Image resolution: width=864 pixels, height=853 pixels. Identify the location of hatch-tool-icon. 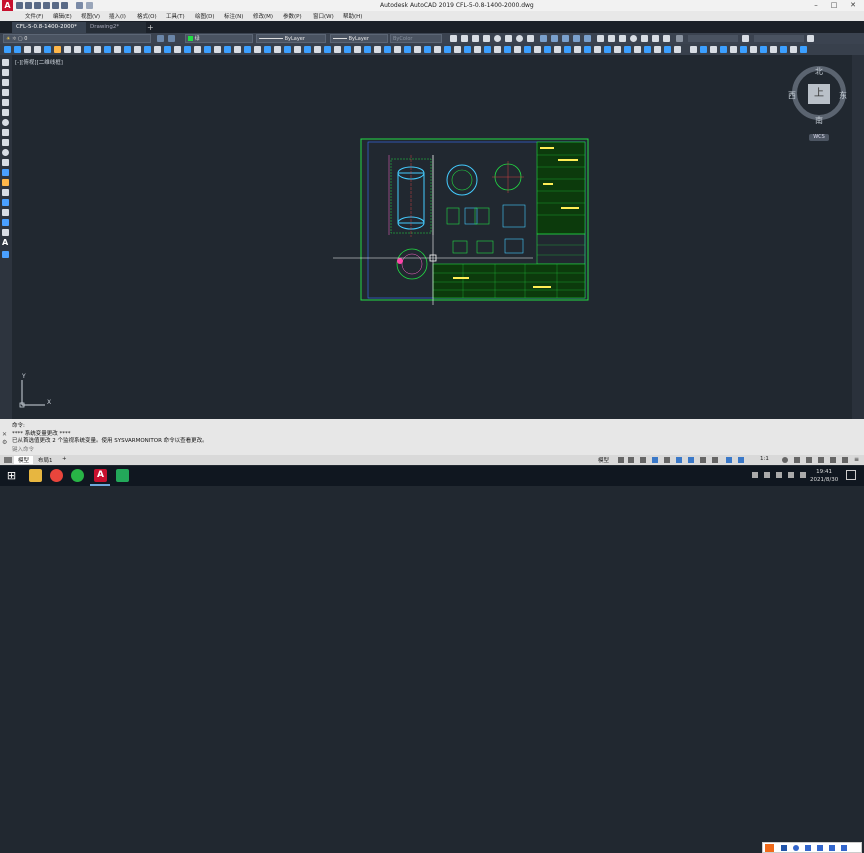
(57, 49).